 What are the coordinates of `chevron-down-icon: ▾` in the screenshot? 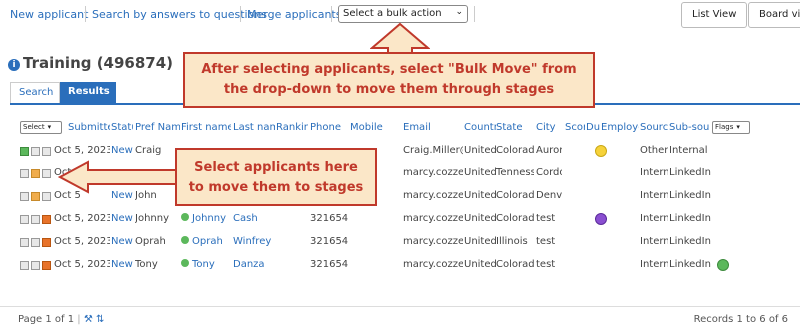 It's located at (49, 127).